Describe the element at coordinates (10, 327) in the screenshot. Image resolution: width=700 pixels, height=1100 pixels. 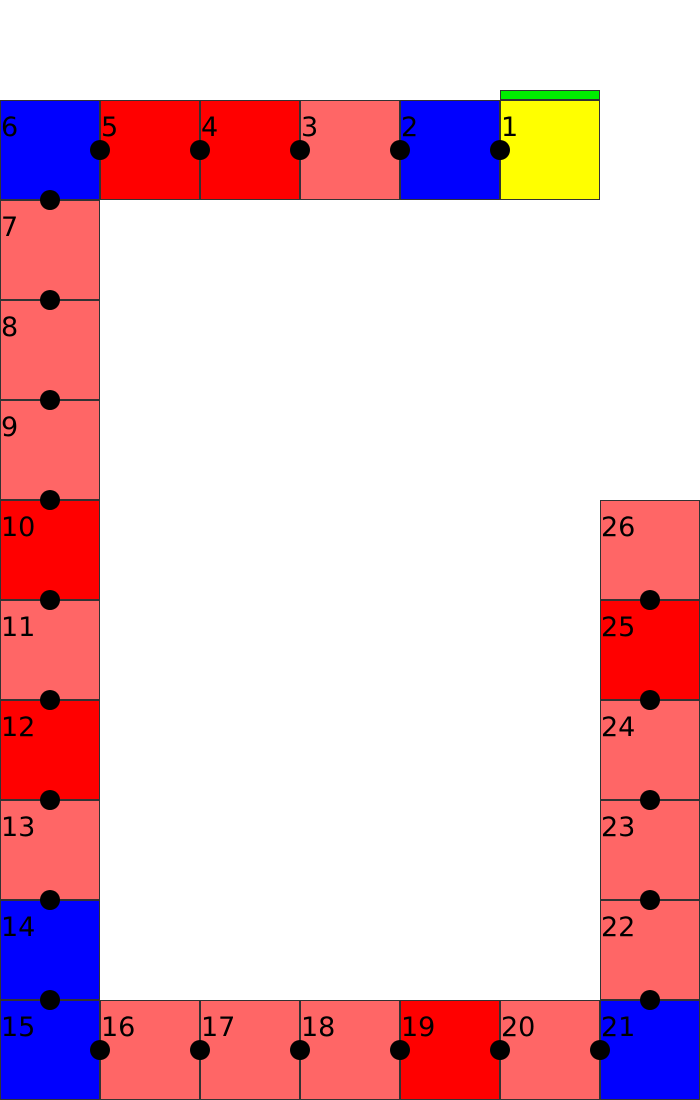
I see `cell-number: 8` at that location.